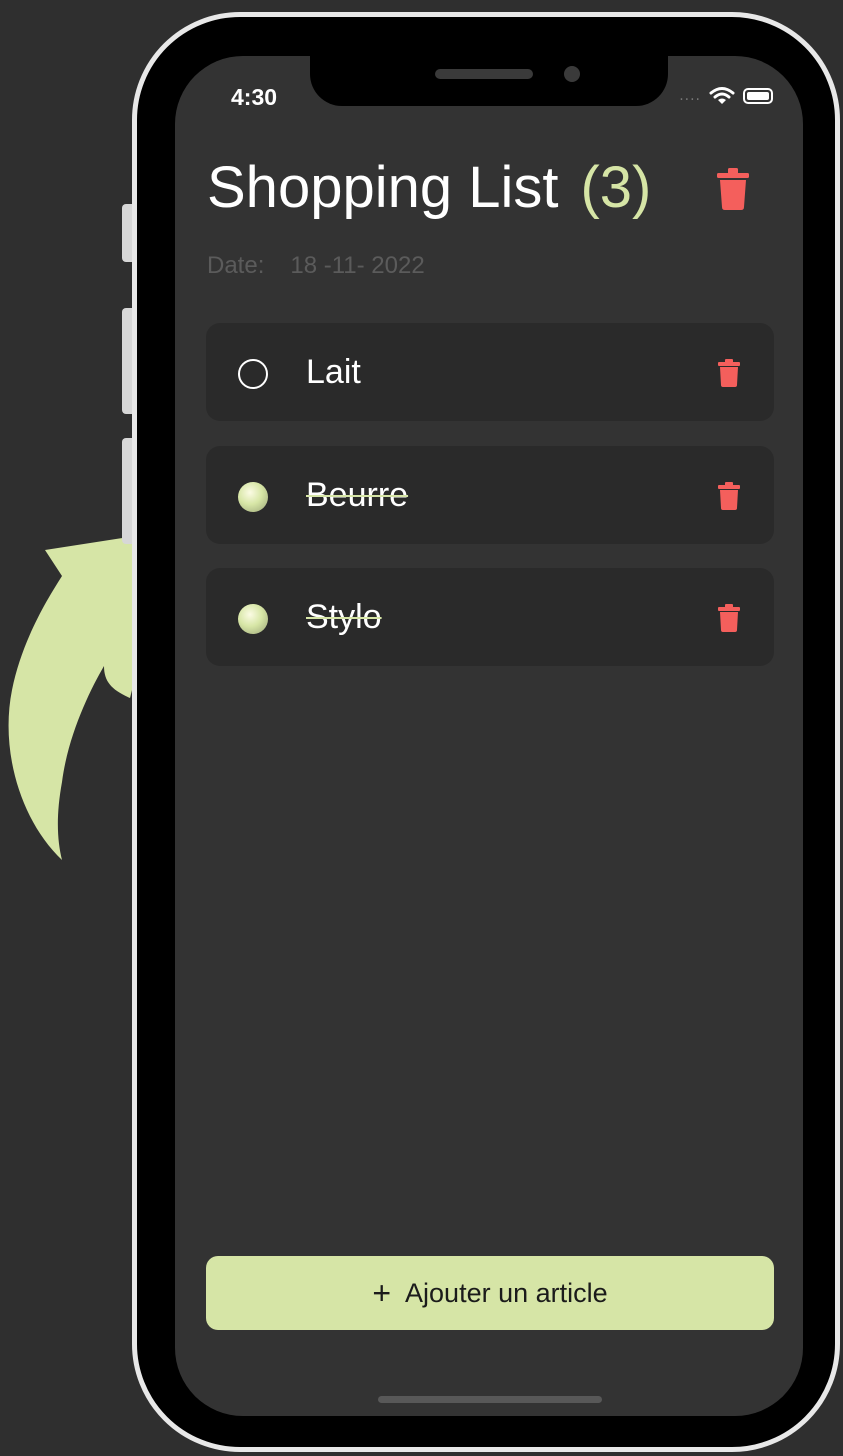 The image size is (843, 1456). I want to click on item-count: (3), so click(616, 187).